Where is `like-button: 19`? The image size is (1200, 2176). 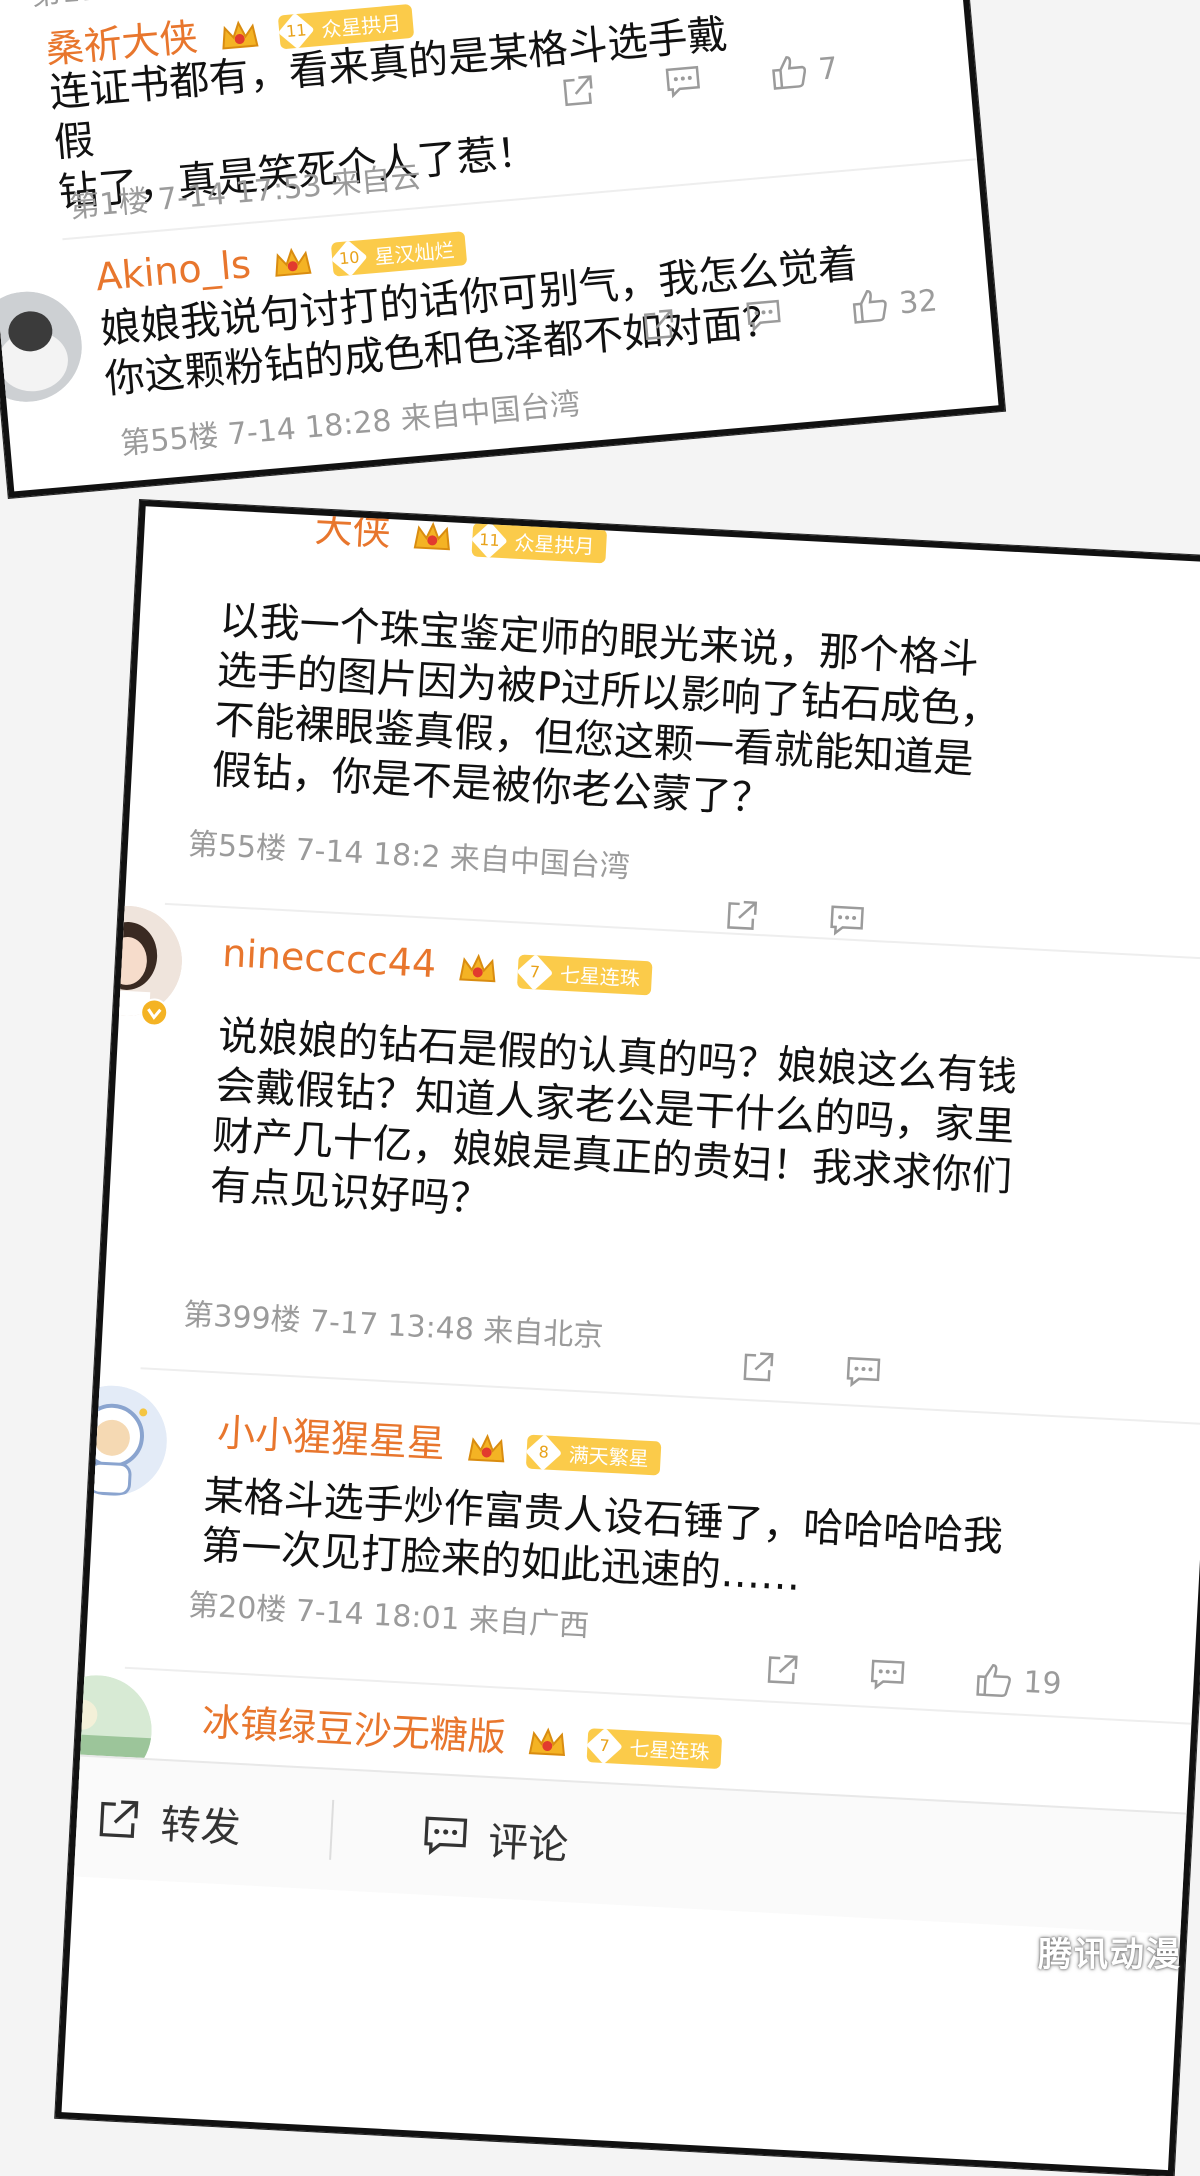
like-button: 19 is located at coordinates (1018, 1681).